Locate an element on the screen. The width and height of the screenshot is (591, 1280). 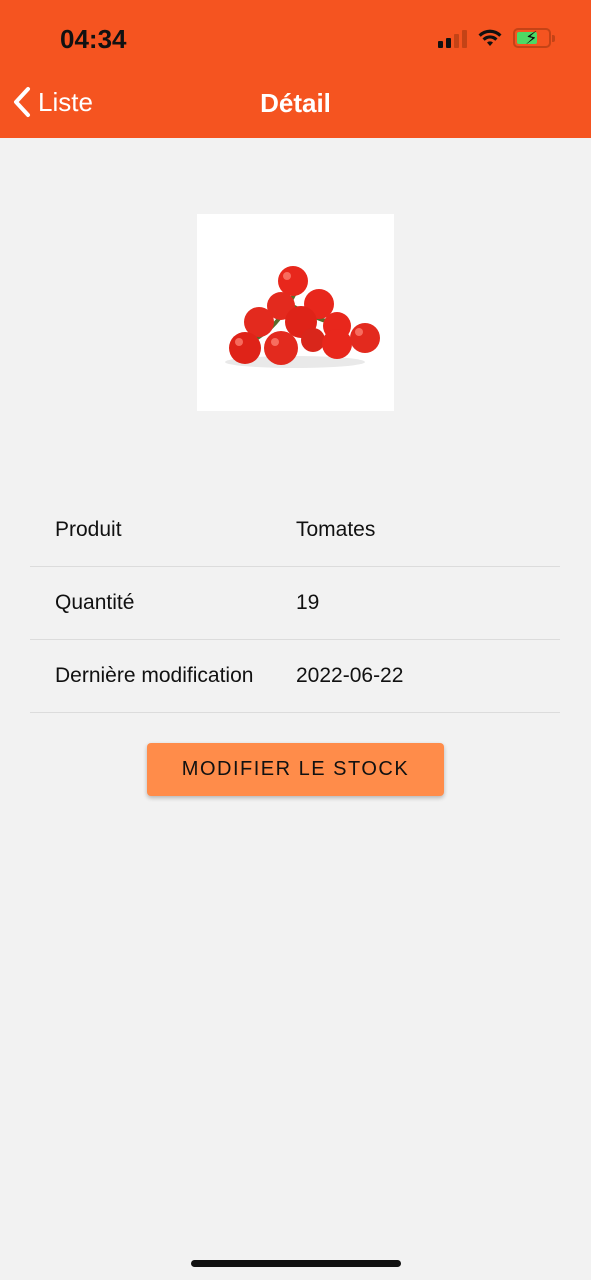
battery-charging-icon: ⚡ is located at coordinates (534, 38).